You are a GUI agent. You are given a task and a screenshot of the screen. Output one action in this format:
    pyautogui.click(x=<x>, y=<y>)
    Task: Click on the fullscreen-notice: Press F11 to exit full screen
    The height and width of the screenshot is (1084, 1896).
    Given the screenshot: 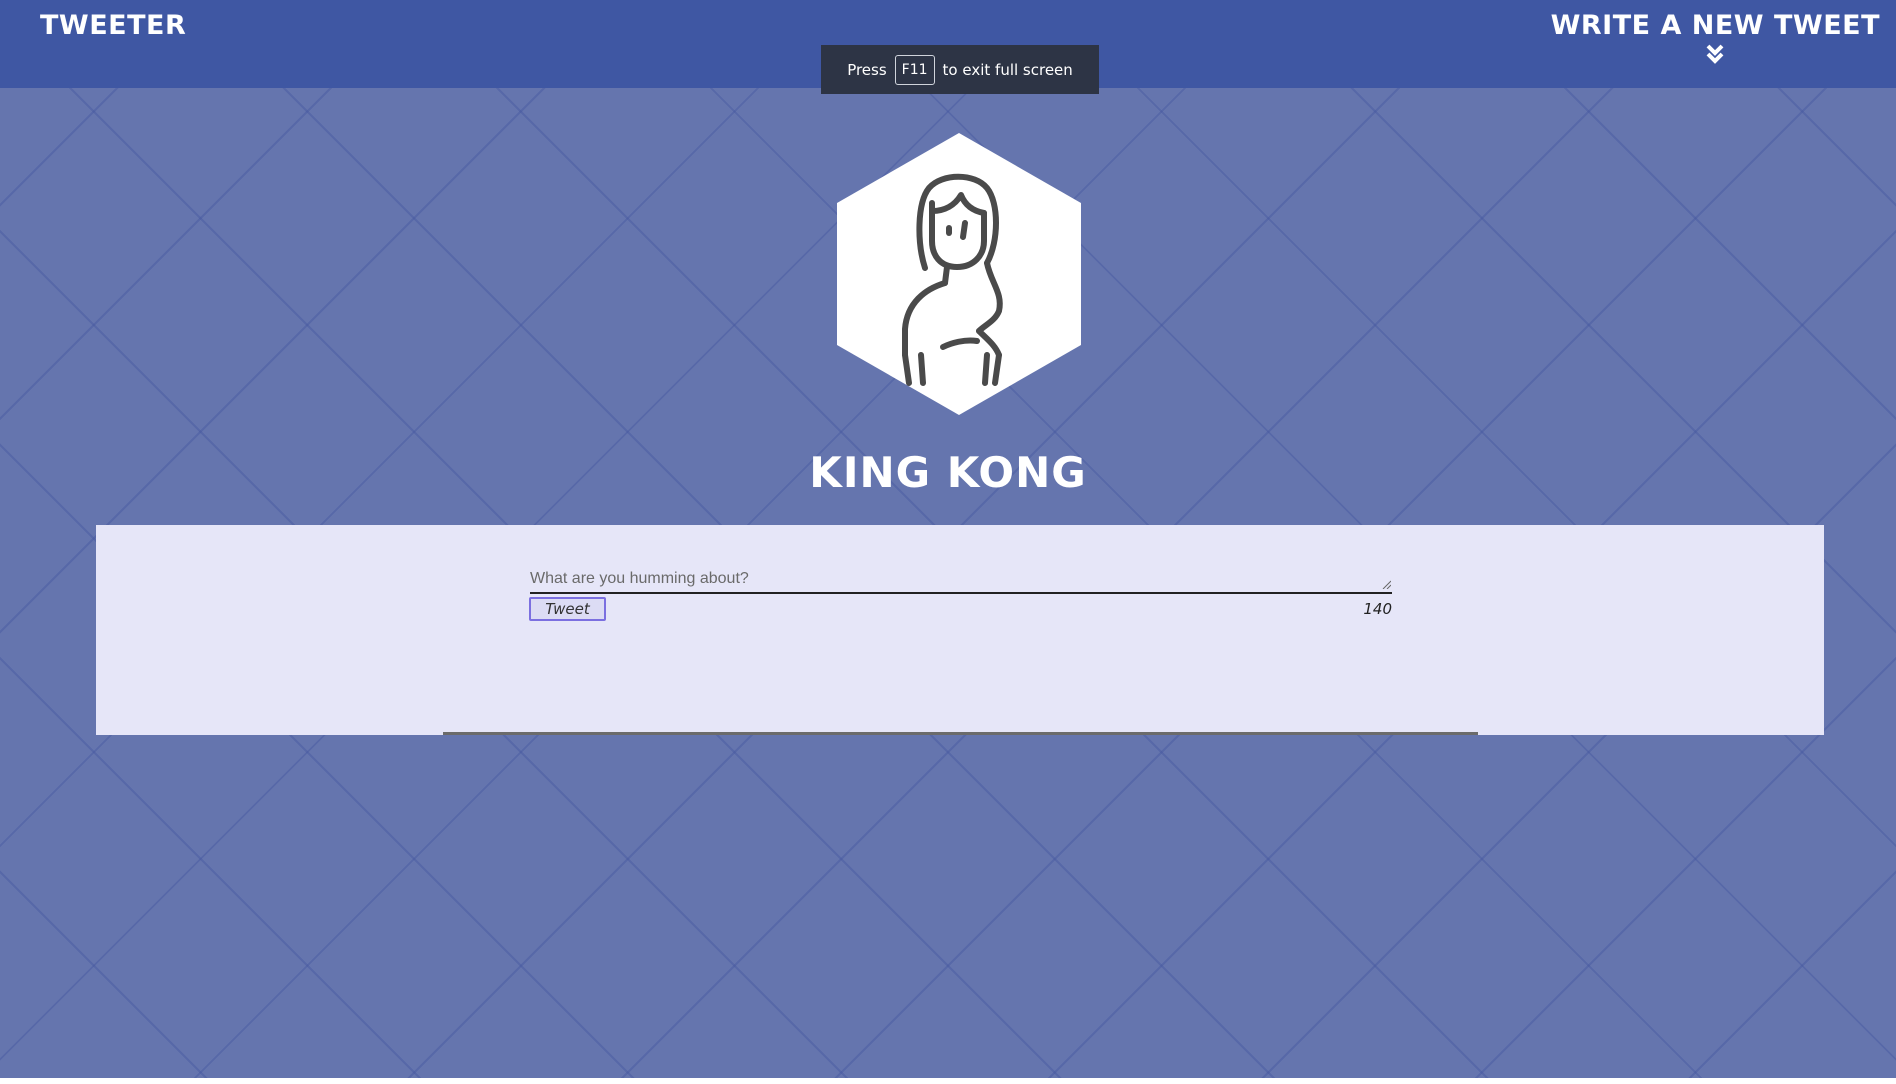 What is the action you would take?
    pyautogui.click(x=960, y=69)
    